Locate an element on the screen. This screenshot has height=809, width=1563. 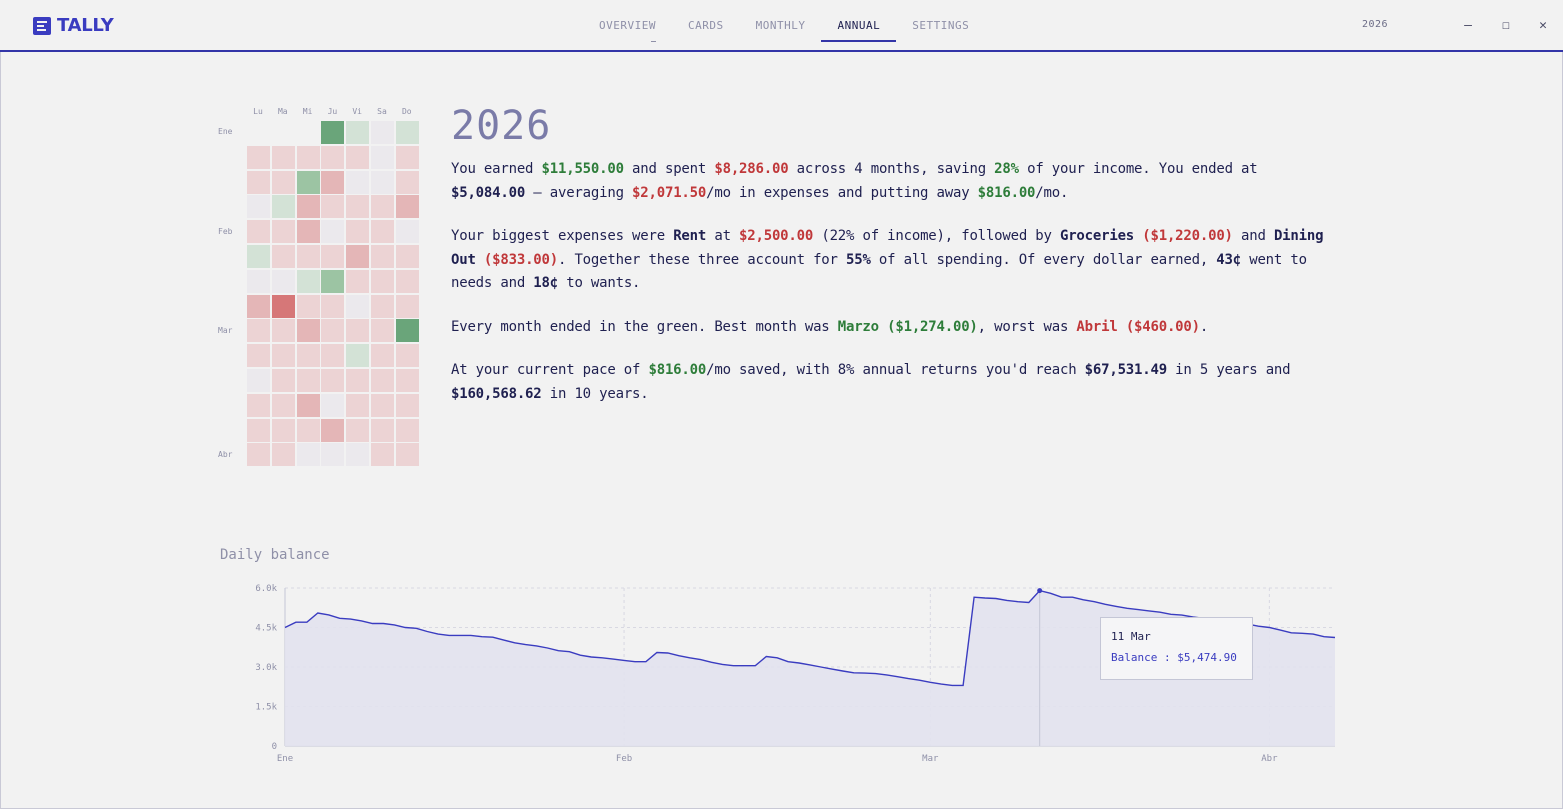
tab-annual: ANNUAL is located at coordinates (858, 25).